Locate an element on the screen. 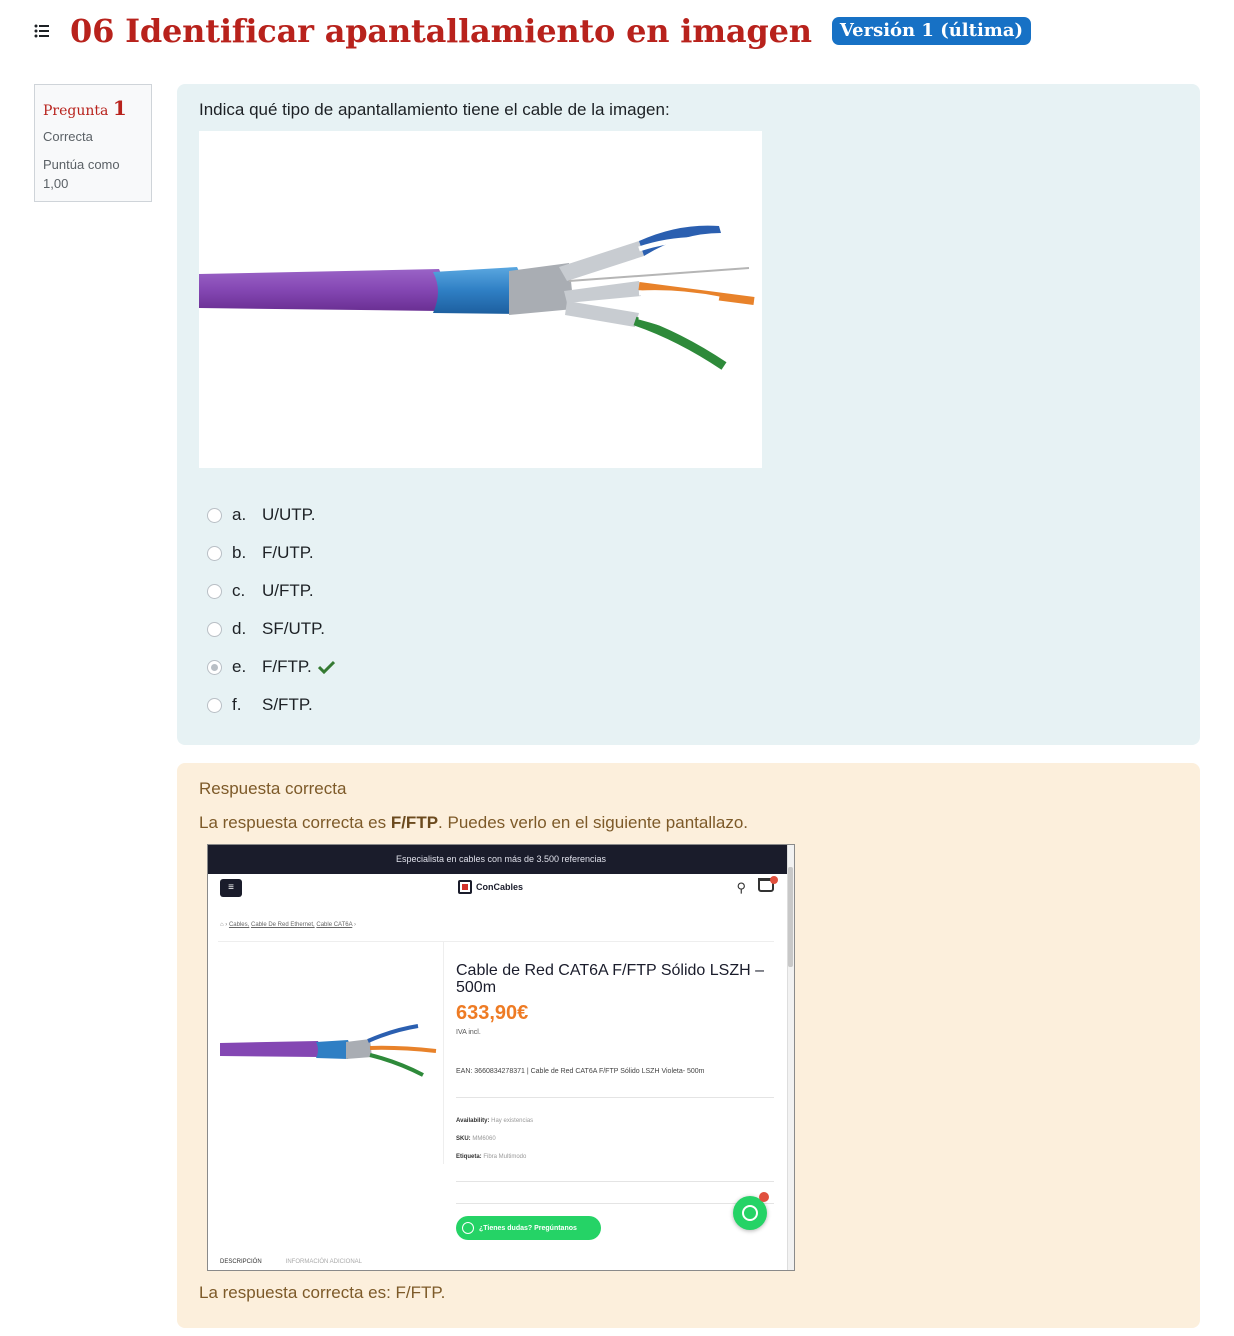 This screenshot has height=1336, width=1234. shop-logo: ConCables is located at coordinates (490, 887).